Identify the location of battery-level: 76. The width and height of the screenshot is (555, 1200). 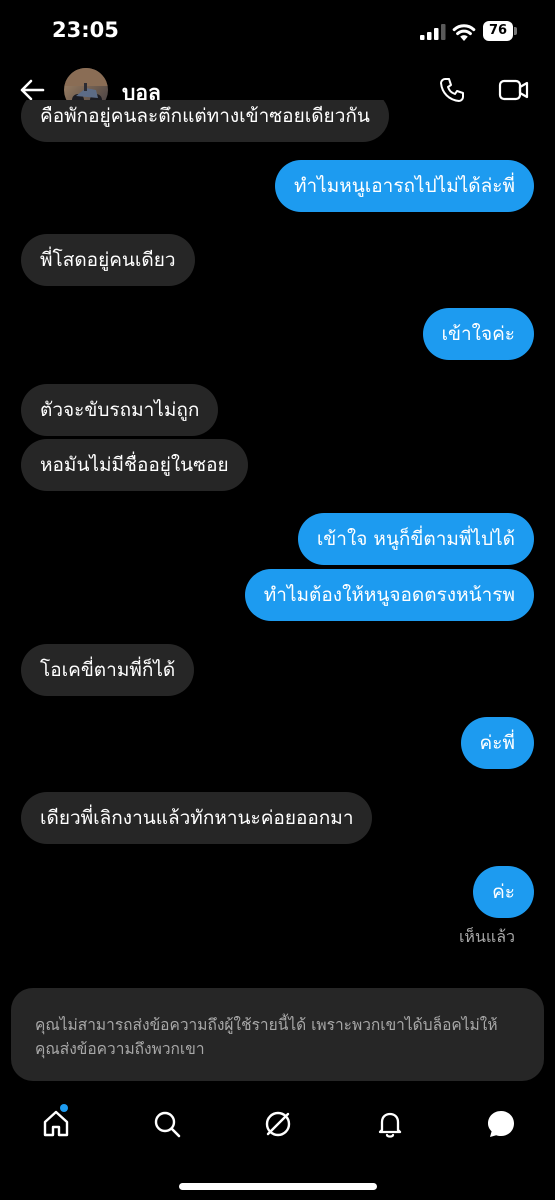
(498, 30).